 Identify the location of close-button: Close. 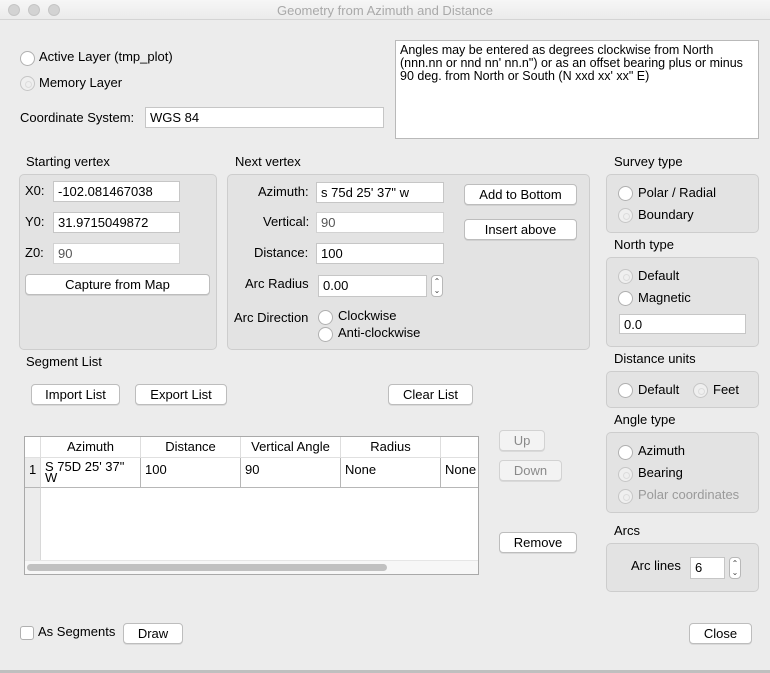
(720, 633).